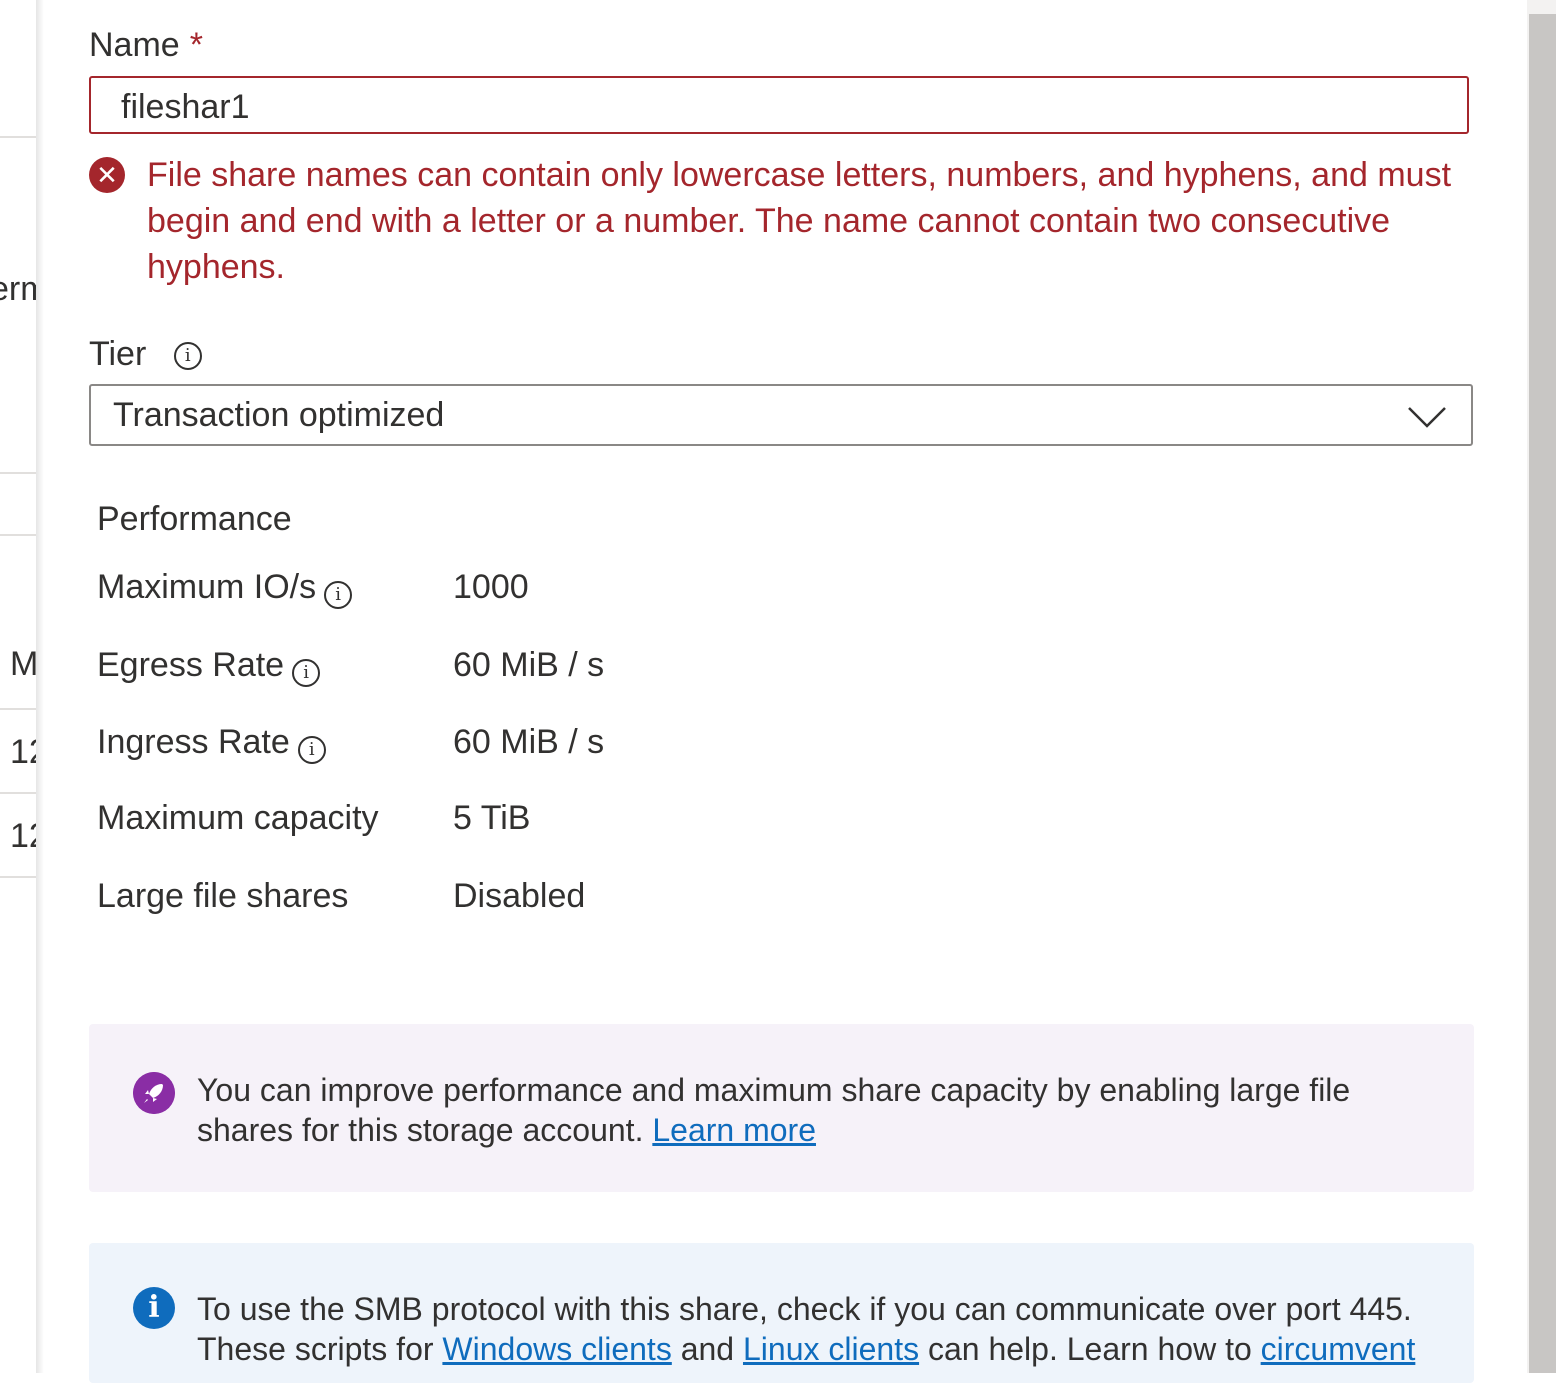 This screenshot has height=1383, width=1556. Describe the element at coordinates (196, 45) in the screenshot. I see `required-marker: *` at that location.